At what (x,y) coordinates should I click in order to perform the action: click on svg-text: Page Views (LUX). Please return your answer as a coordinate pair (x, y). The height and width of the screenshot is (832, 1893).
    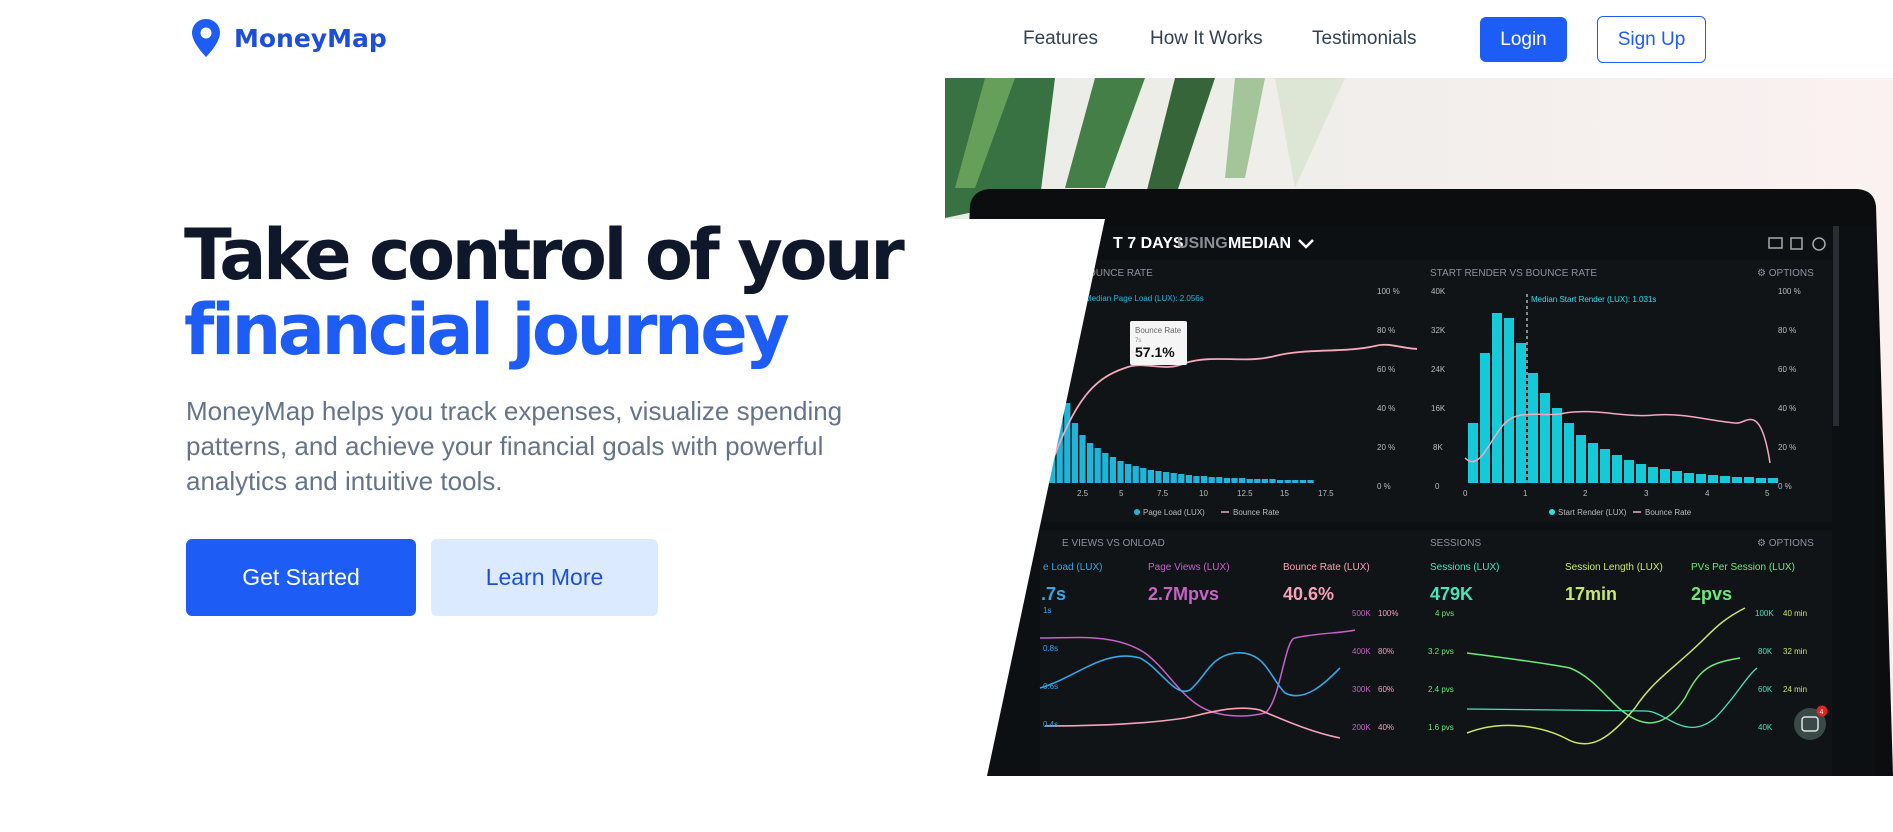
    Looking at the image, I should click on (1189, 567).